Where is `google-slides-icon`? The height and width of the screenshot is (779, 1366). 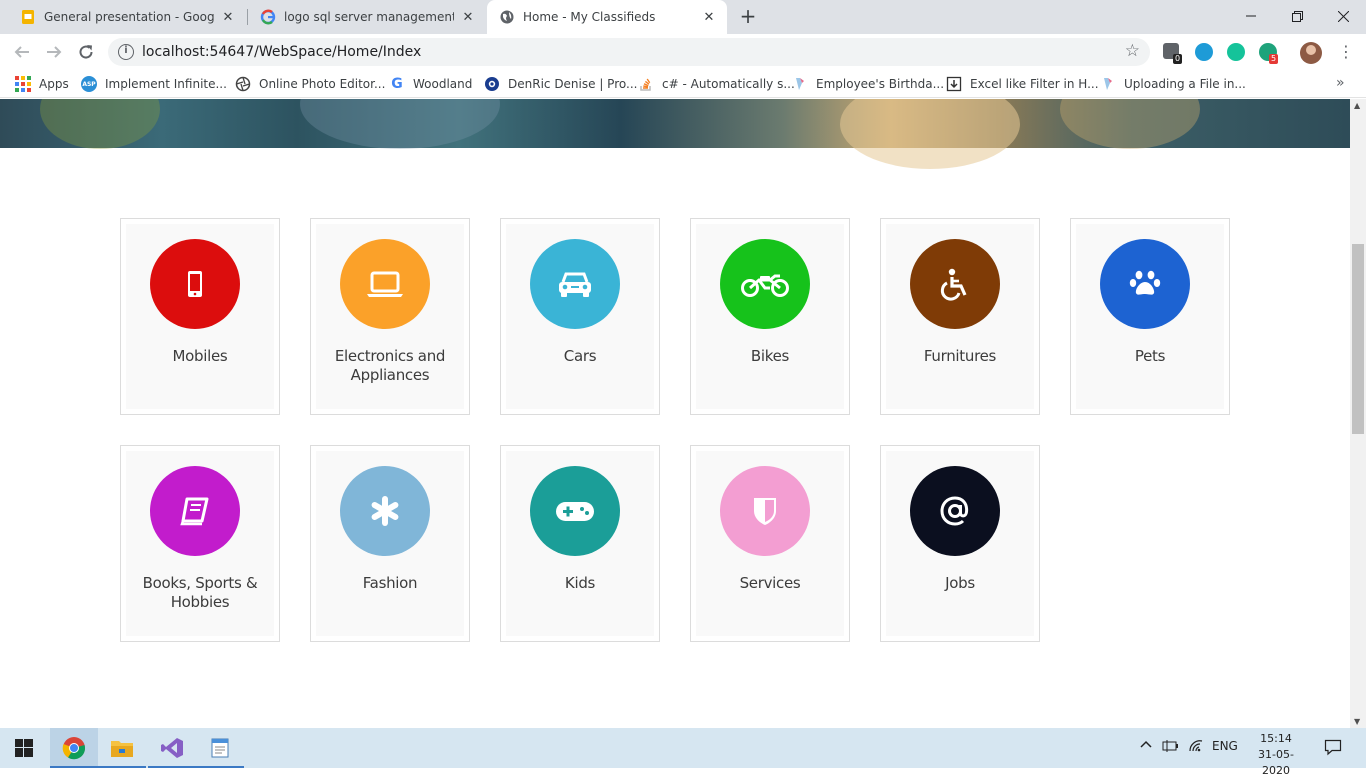 google-slides-icon is located at coordinates (28, 17).